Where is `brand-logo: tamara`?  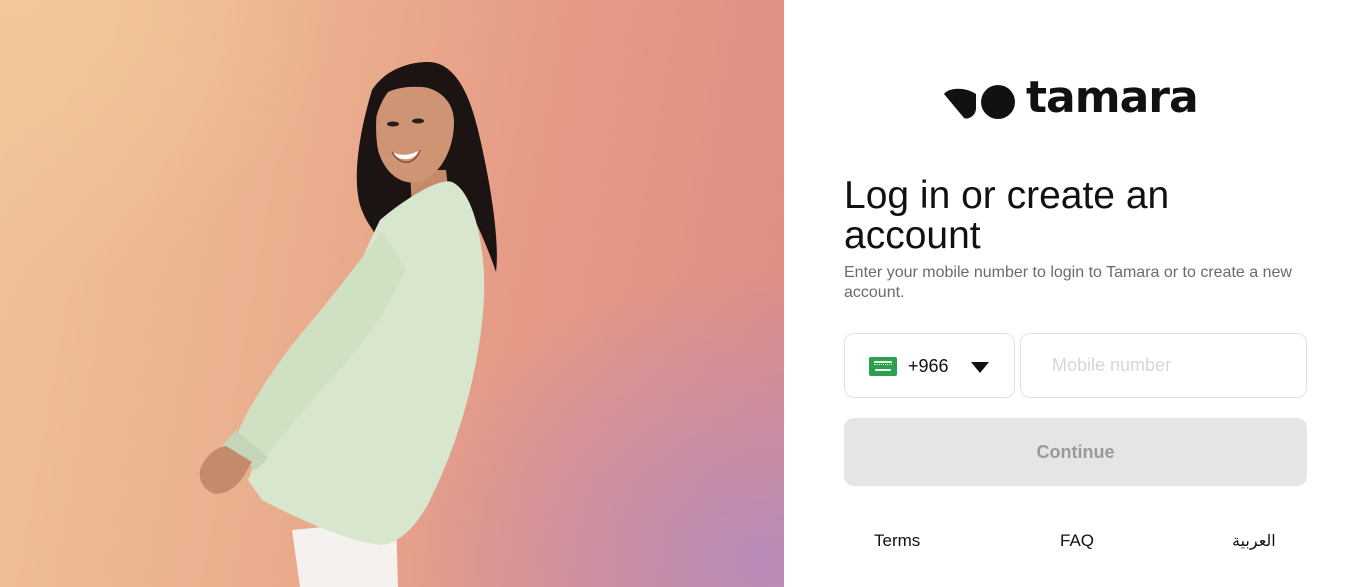 brand-logo: tamara is located at coordinates (1070, 100).